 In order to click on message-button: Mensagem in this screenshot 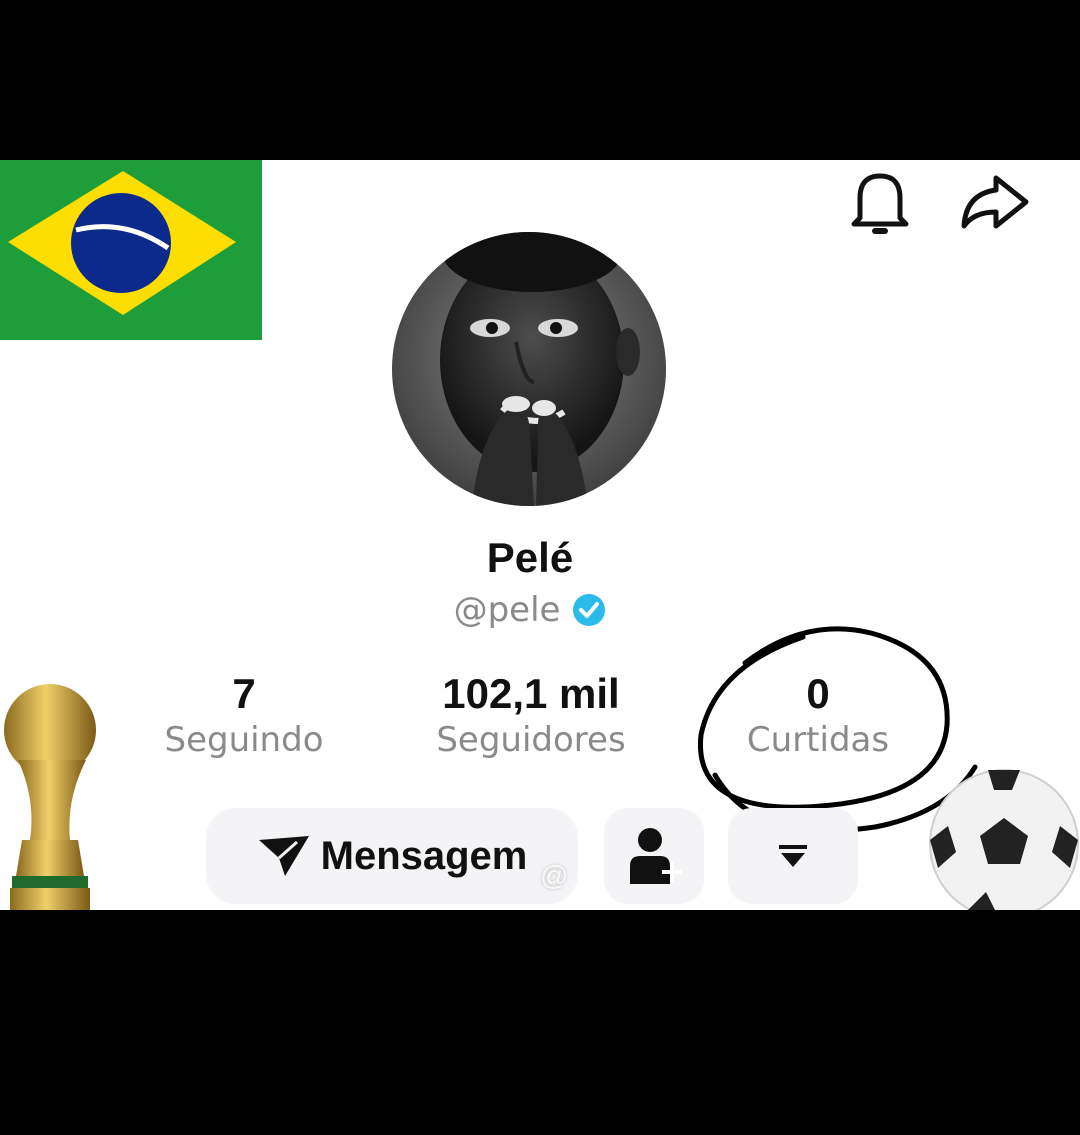, I will do `click(392, 856)`.